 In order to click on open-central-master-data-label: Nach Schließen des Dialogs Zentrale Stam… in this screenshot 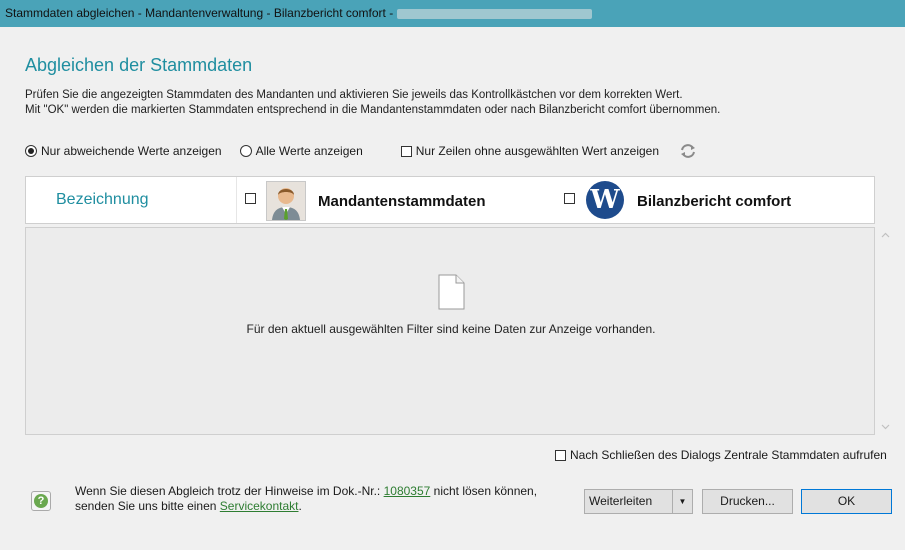, I will do `click(728, 455)`.